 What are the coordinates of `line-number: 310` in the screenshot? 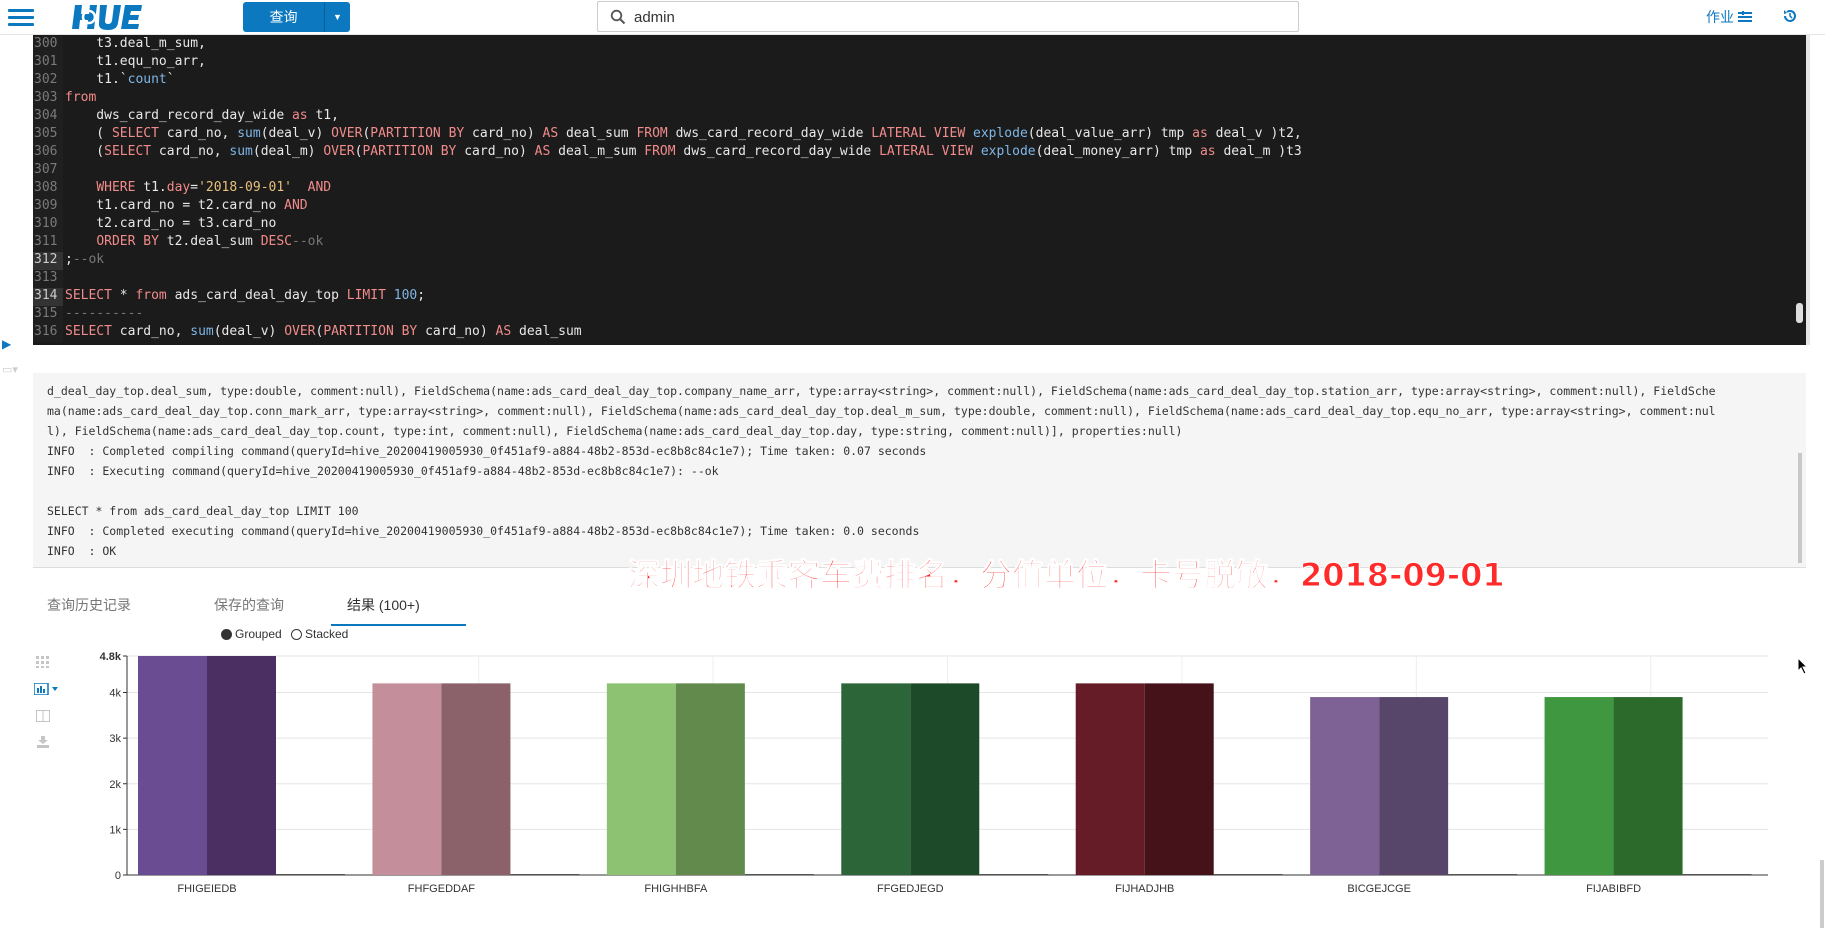 It's located at (48, 225).